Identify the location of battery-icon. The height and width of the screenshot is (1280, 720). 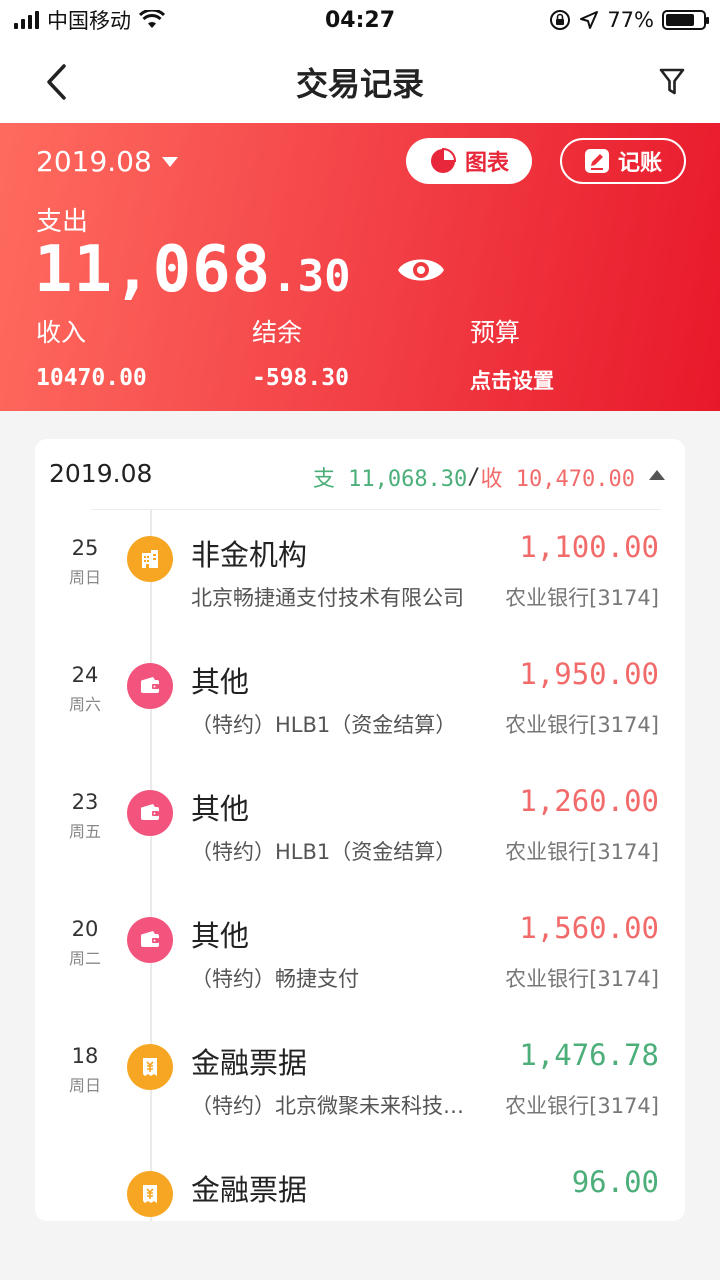
(685, 20).